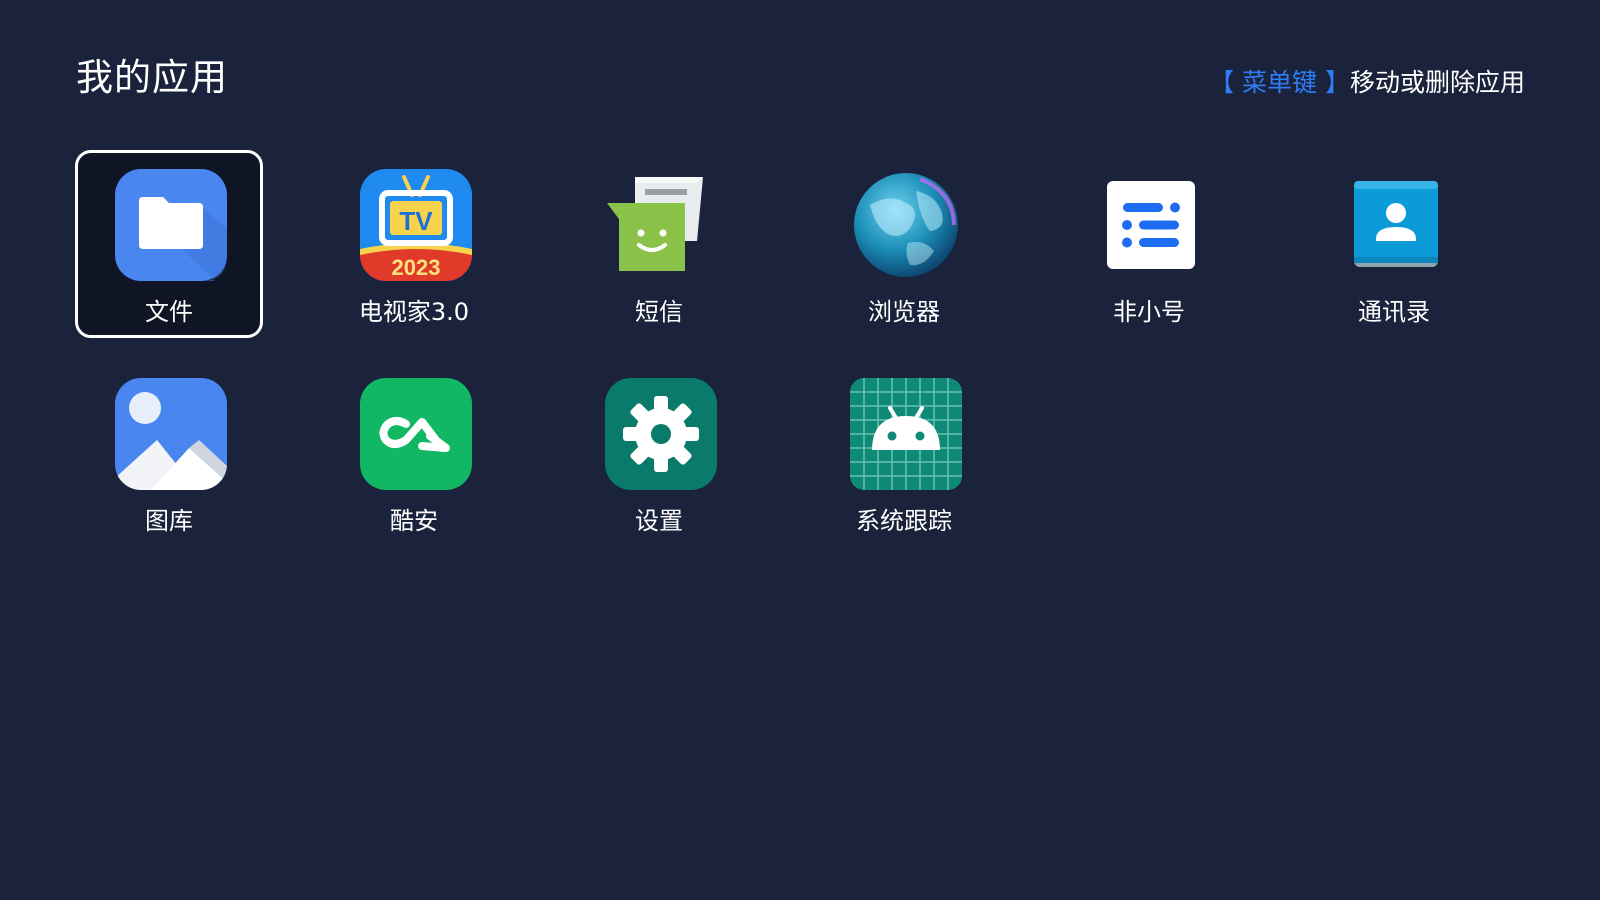 The width and height of the screenshot is (1600, 900). I want to click on menu-key-label: 【 菜单键 】, so click(1279, 82).